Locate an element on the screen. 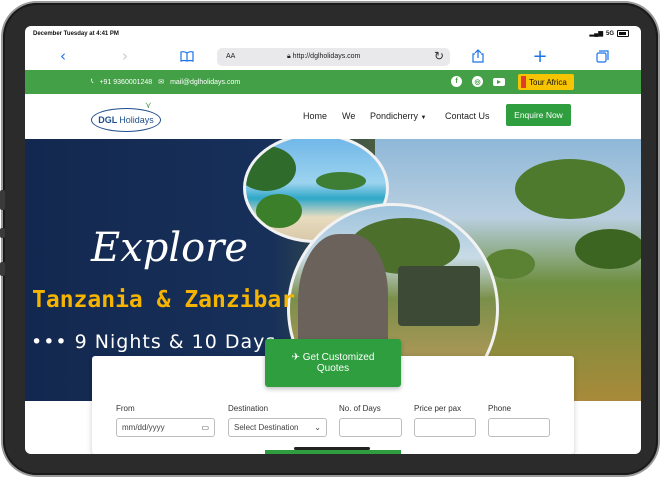 The image size is (665, 479). status-time: December Tuesday at 4:41 PM is located at coordinates (76, 34).